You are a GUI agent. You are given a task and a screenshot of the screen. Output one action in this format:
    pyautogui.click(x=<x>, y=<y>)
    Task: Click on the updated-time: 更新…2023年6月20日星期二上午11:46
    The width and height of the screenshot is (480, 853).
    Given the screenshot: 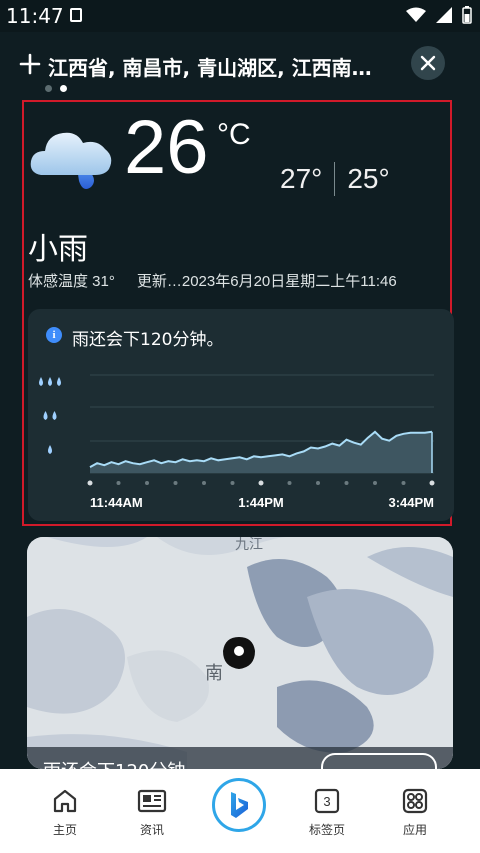 What is the action you would take?
    pyautogui.click(x=266, y=281)
    